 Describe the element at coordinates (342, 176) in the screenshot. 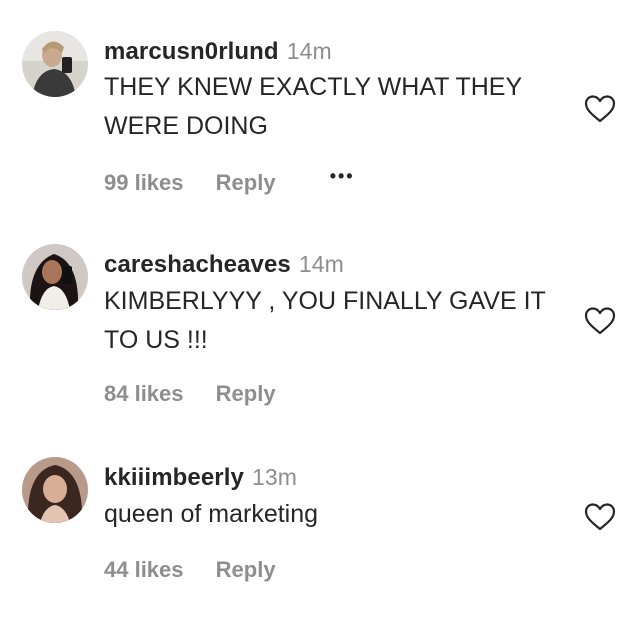

I see `more-options-icon: •••` at that location.